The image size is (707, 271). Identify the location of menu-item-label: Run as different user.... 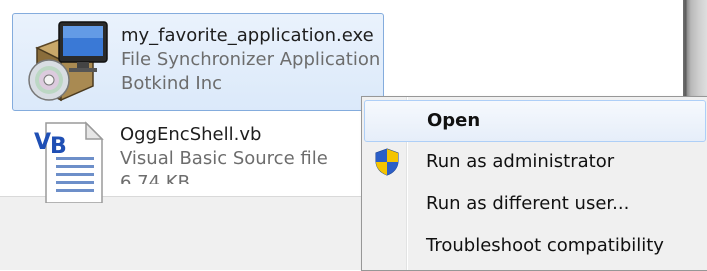
(528, 203).